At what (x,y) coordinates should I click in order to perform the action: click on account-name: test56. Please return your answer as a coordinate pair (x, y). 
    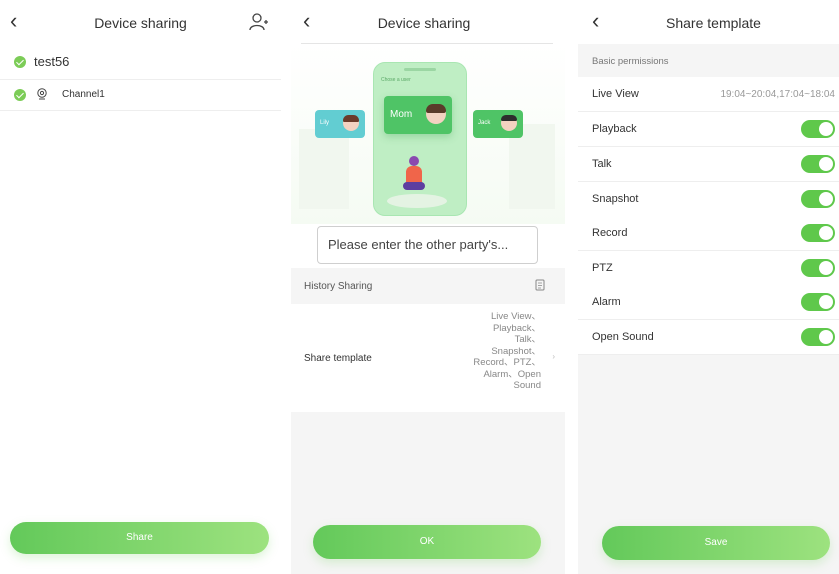
    Looking at the image, I should click on (52, 61).